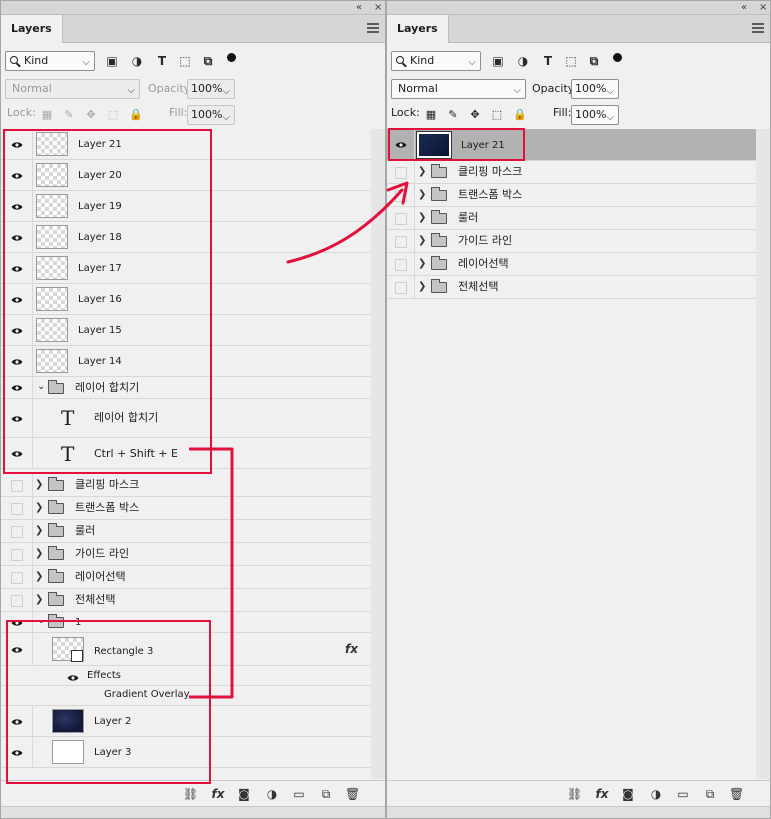  What do you see at coordinates (186, 649) in the screenshot?
I see `shape-layer-row: Rectangle 3 fx` at bounding box center [186, 649].